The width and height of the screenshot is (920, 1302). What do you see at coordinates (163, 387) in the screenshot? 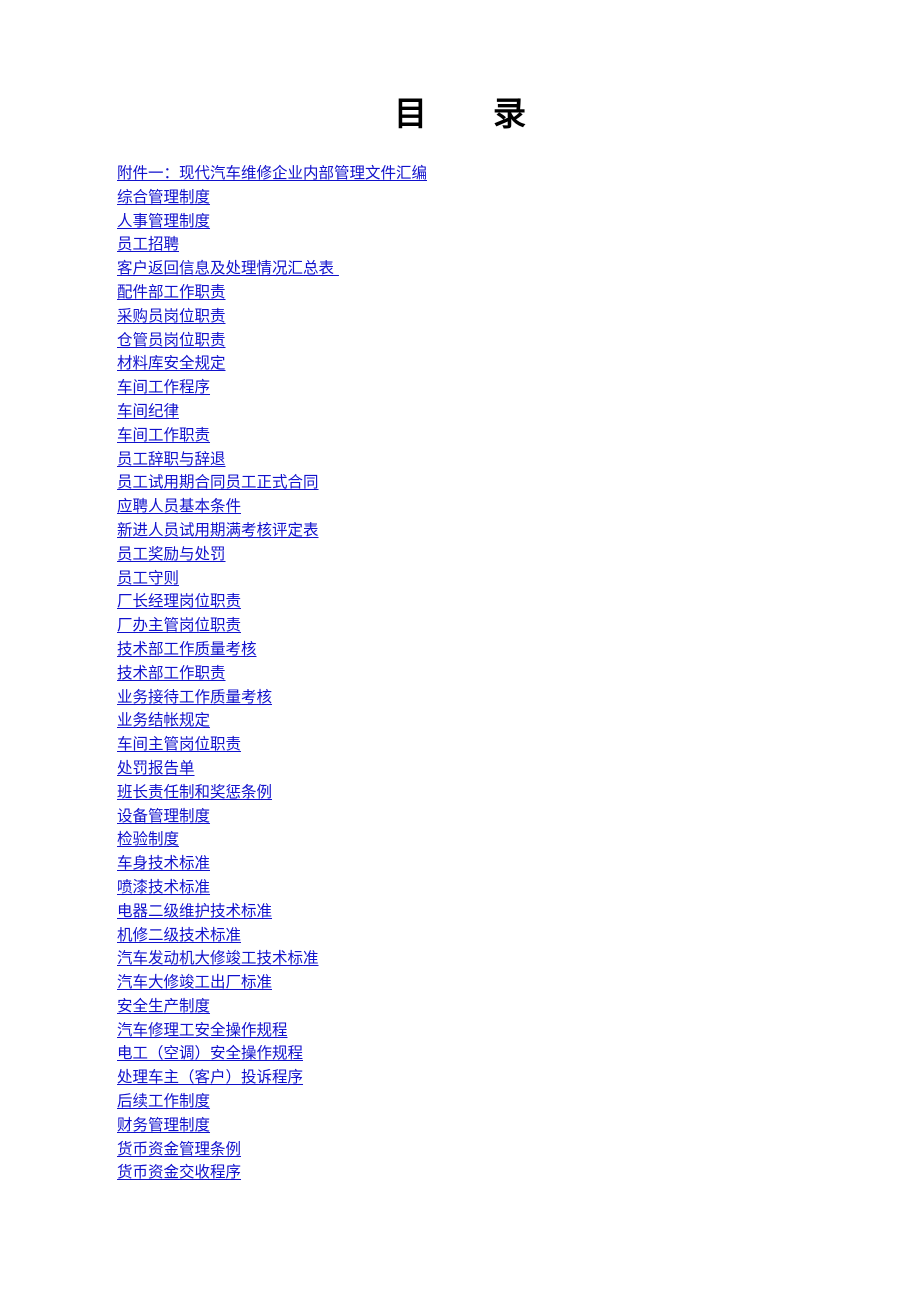
I see `toc-link: 车间工作程序` at bounding box center [163, 387].